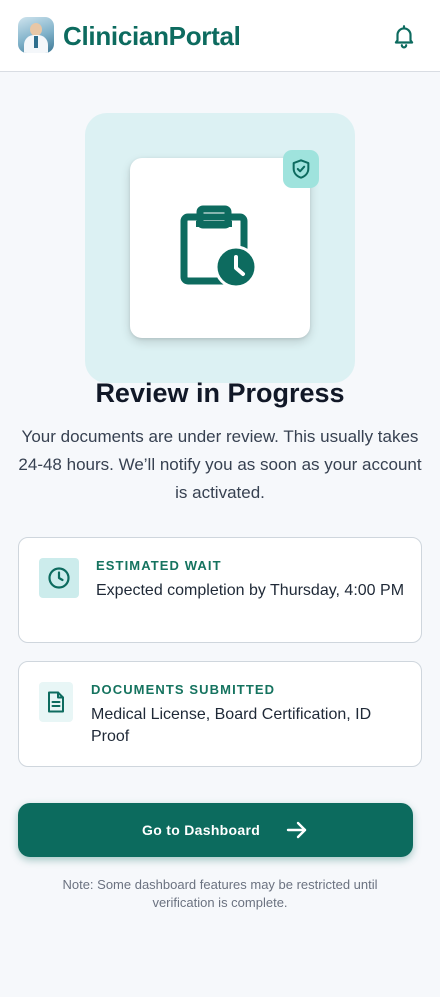  Describe the element at coordinates (56, 702) in the screenshot. I see `document-icon` at that location.